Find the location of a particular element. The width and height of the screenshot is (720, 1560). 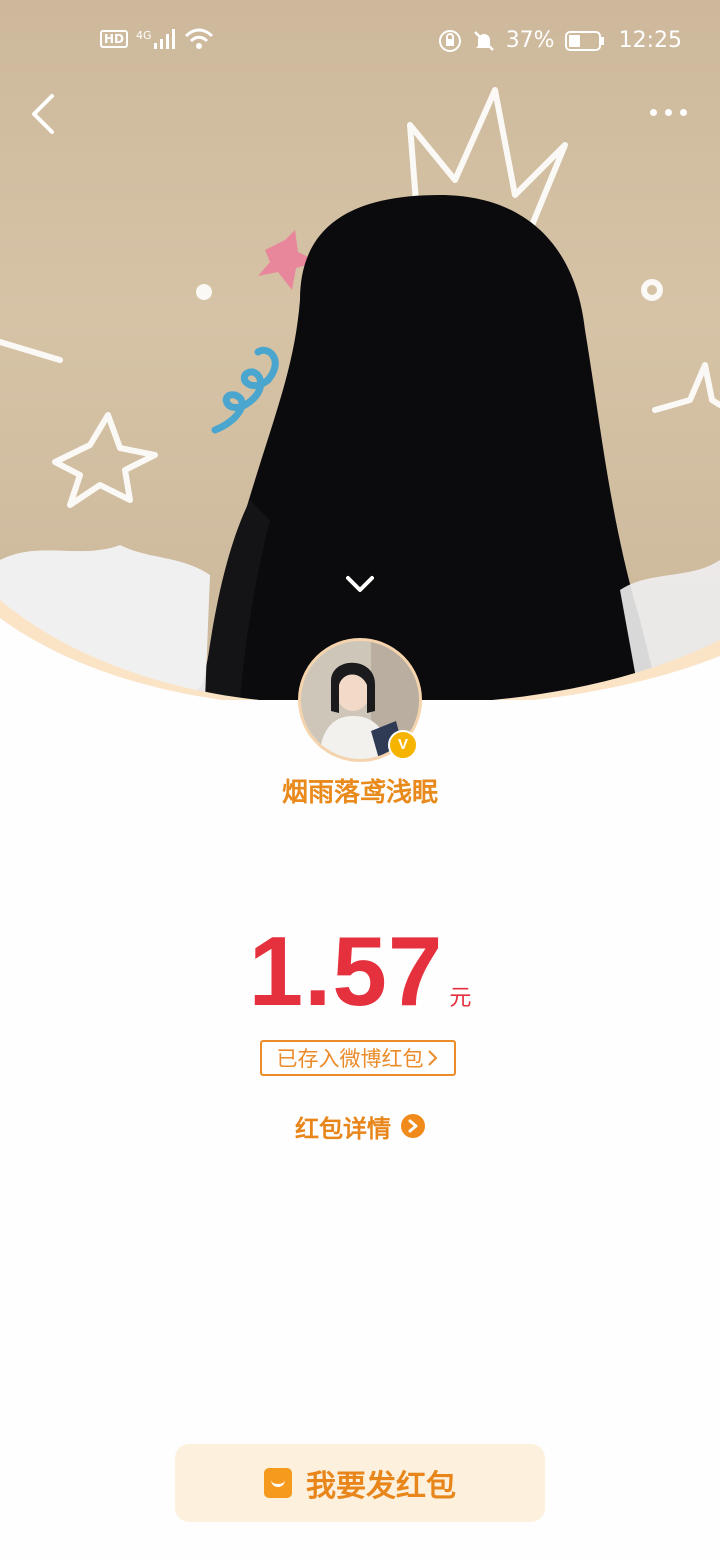

more-button is located at coordinates (668, 112).